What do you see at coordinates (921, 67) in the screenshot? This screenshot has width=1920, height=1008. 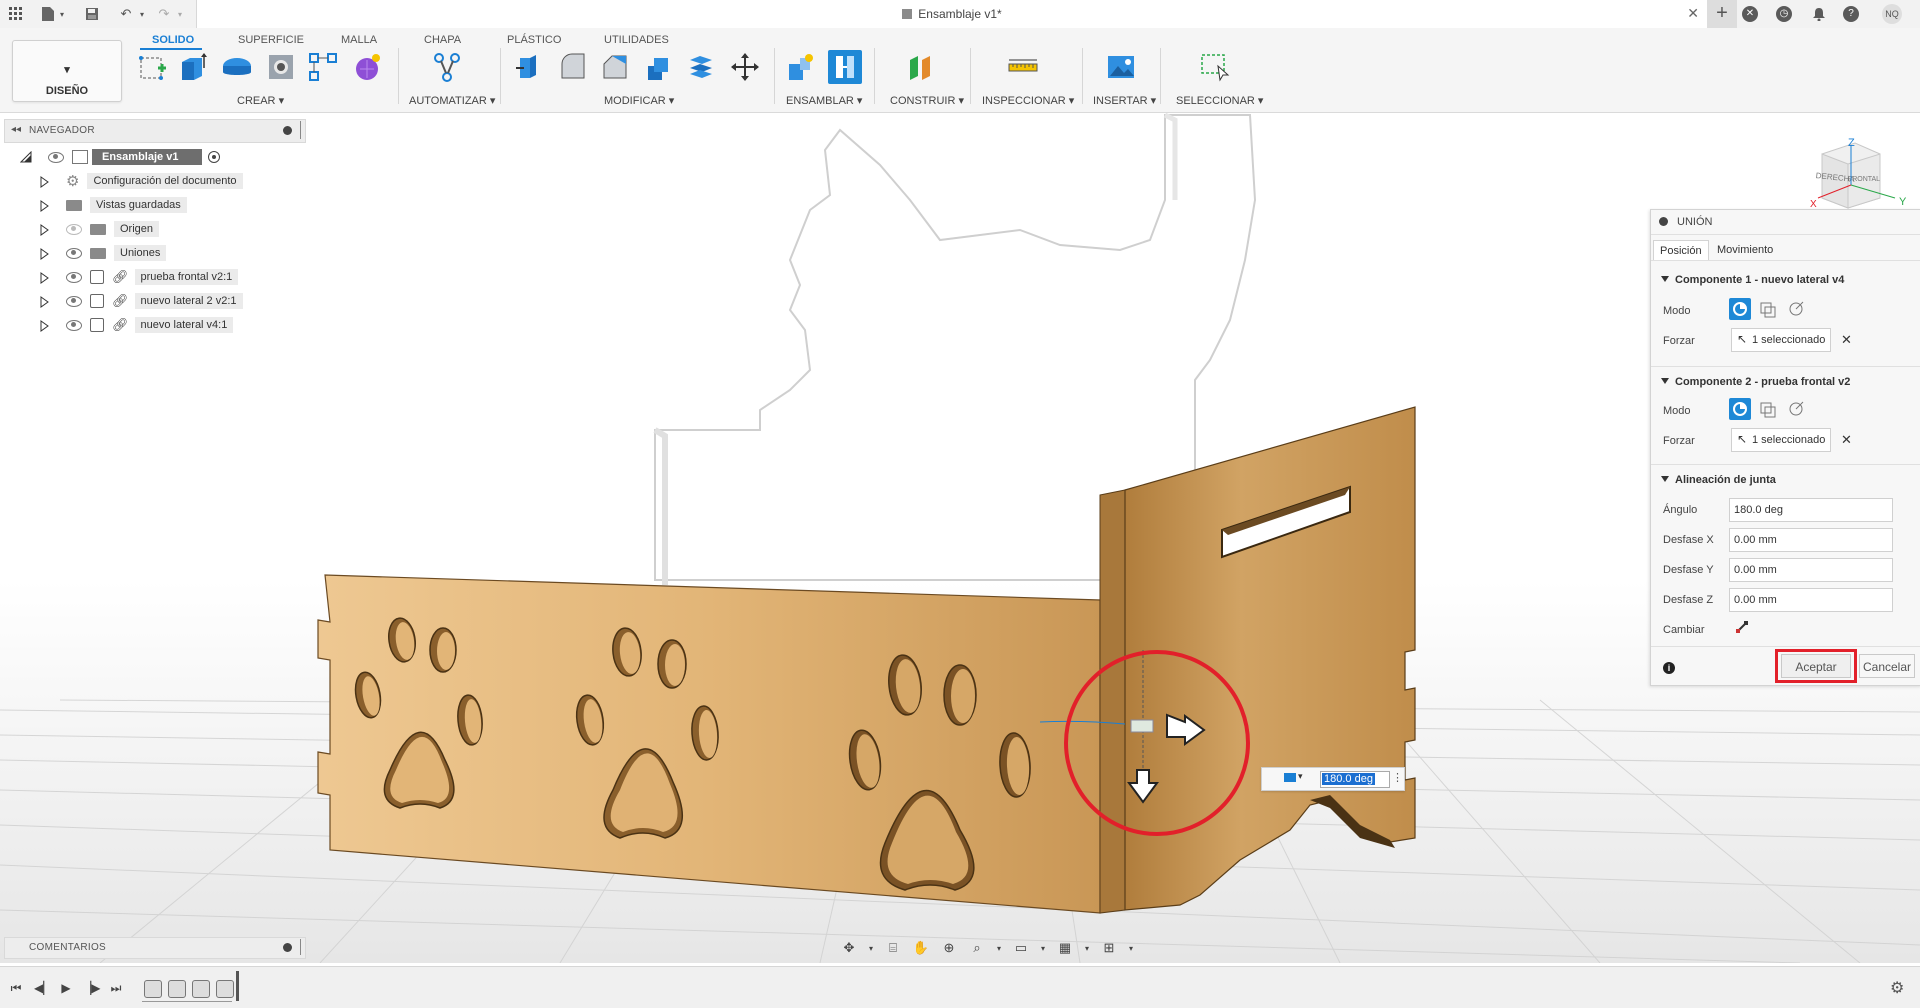 I see `offset-plane-icon` at bounding box center [921, 67].